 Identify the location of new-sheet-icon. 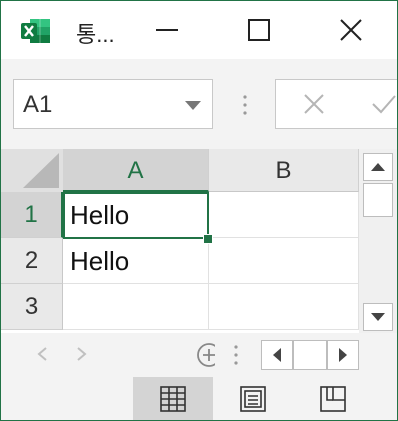
(205, 355).